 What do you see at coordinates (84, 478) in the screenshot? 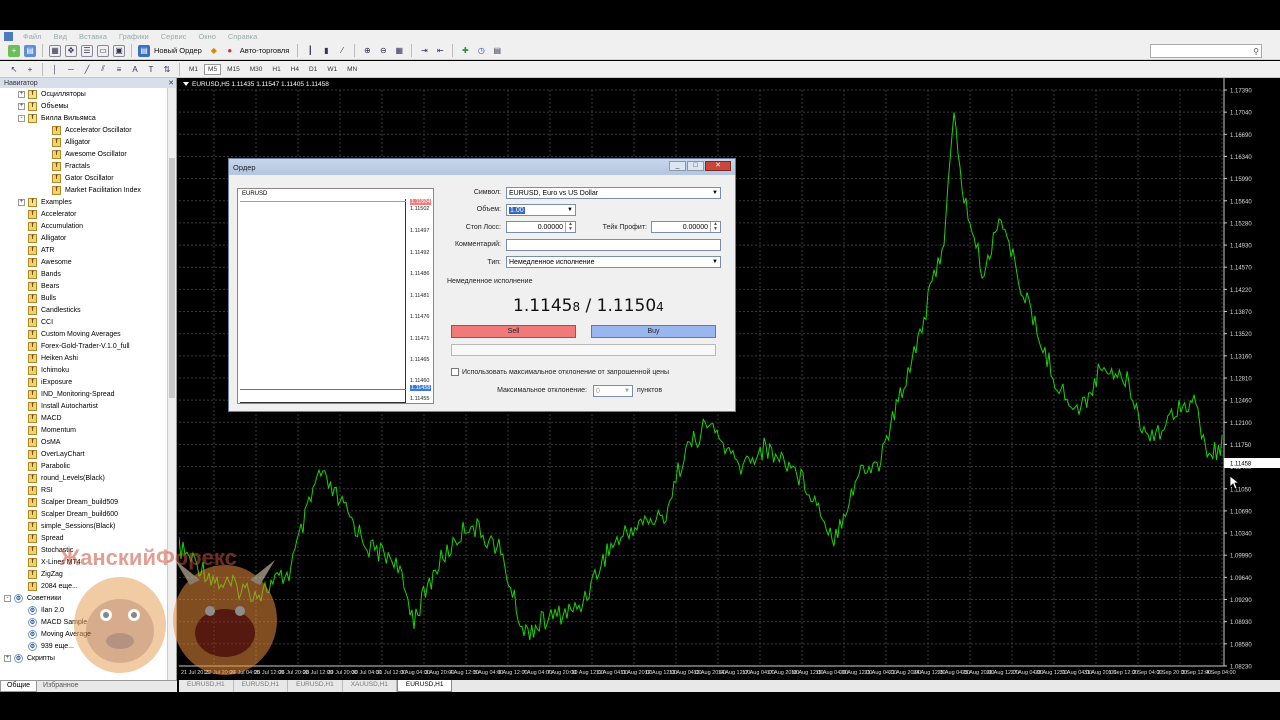
I see `navigator-item: f round_Levels(Black)` at bounding box center [84, 478].